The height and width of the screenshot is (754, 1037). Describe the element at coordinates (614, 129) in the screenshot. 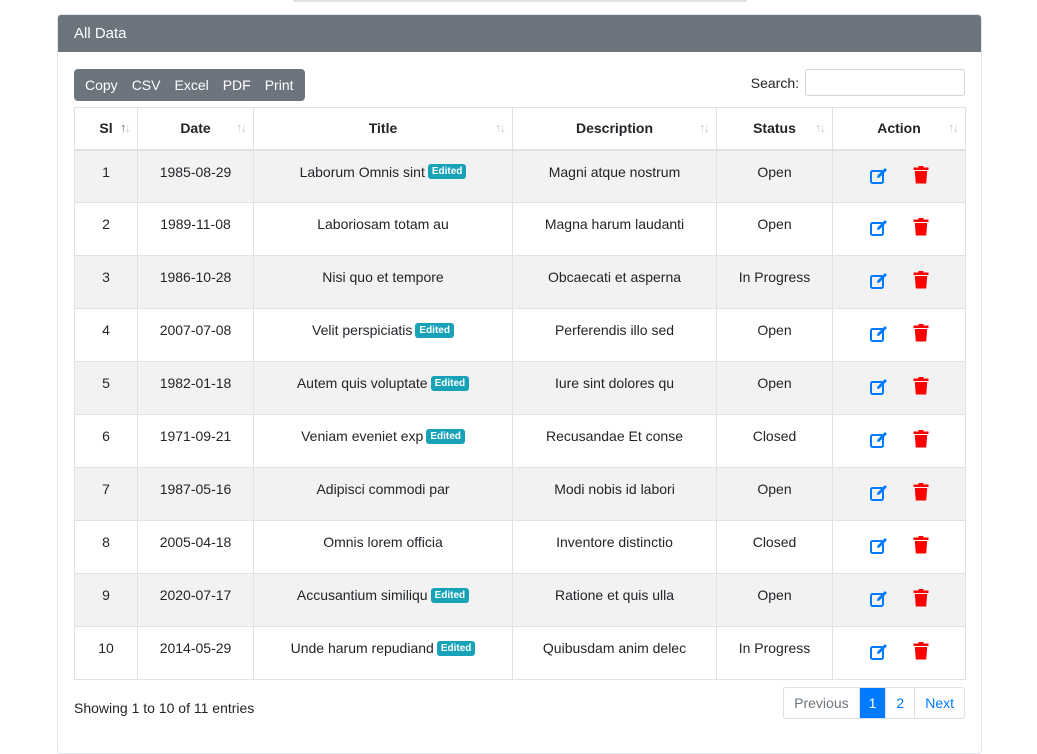

I see `column-header-description: Description ↑↓` at that location.